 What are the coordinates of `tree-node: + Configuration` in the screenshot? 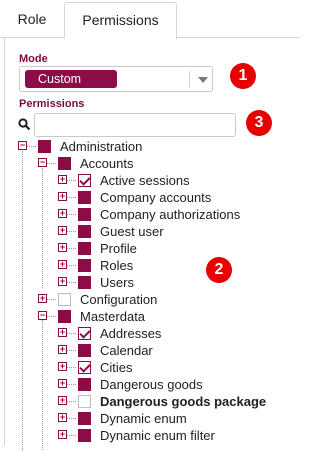 It's located at (150, 299).